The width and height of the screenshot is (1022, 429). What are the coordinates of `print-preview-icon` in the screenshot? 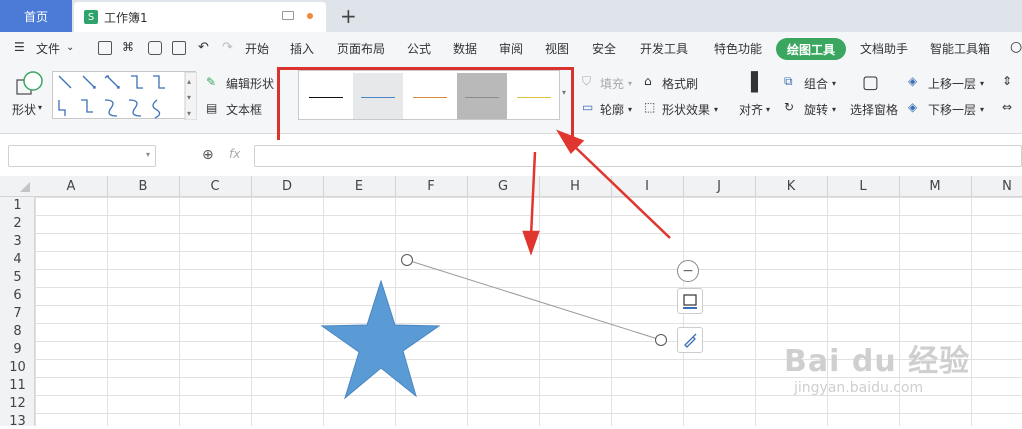 It's located at (179, 48).